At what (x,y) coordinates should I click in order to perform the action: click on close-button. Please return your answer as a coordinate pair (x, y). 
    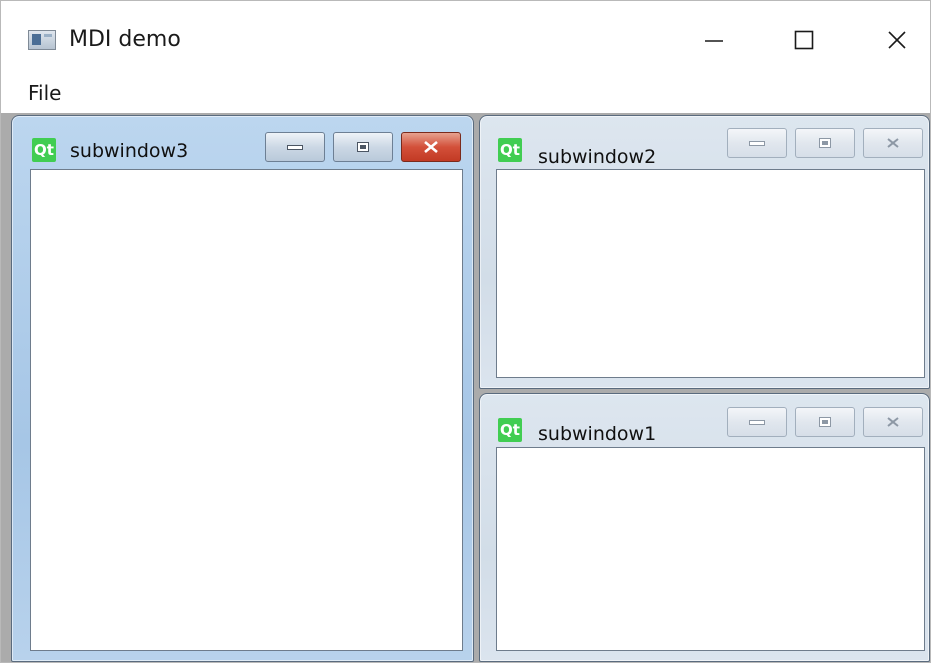
    Looking at the image, I should click on (897, 40).